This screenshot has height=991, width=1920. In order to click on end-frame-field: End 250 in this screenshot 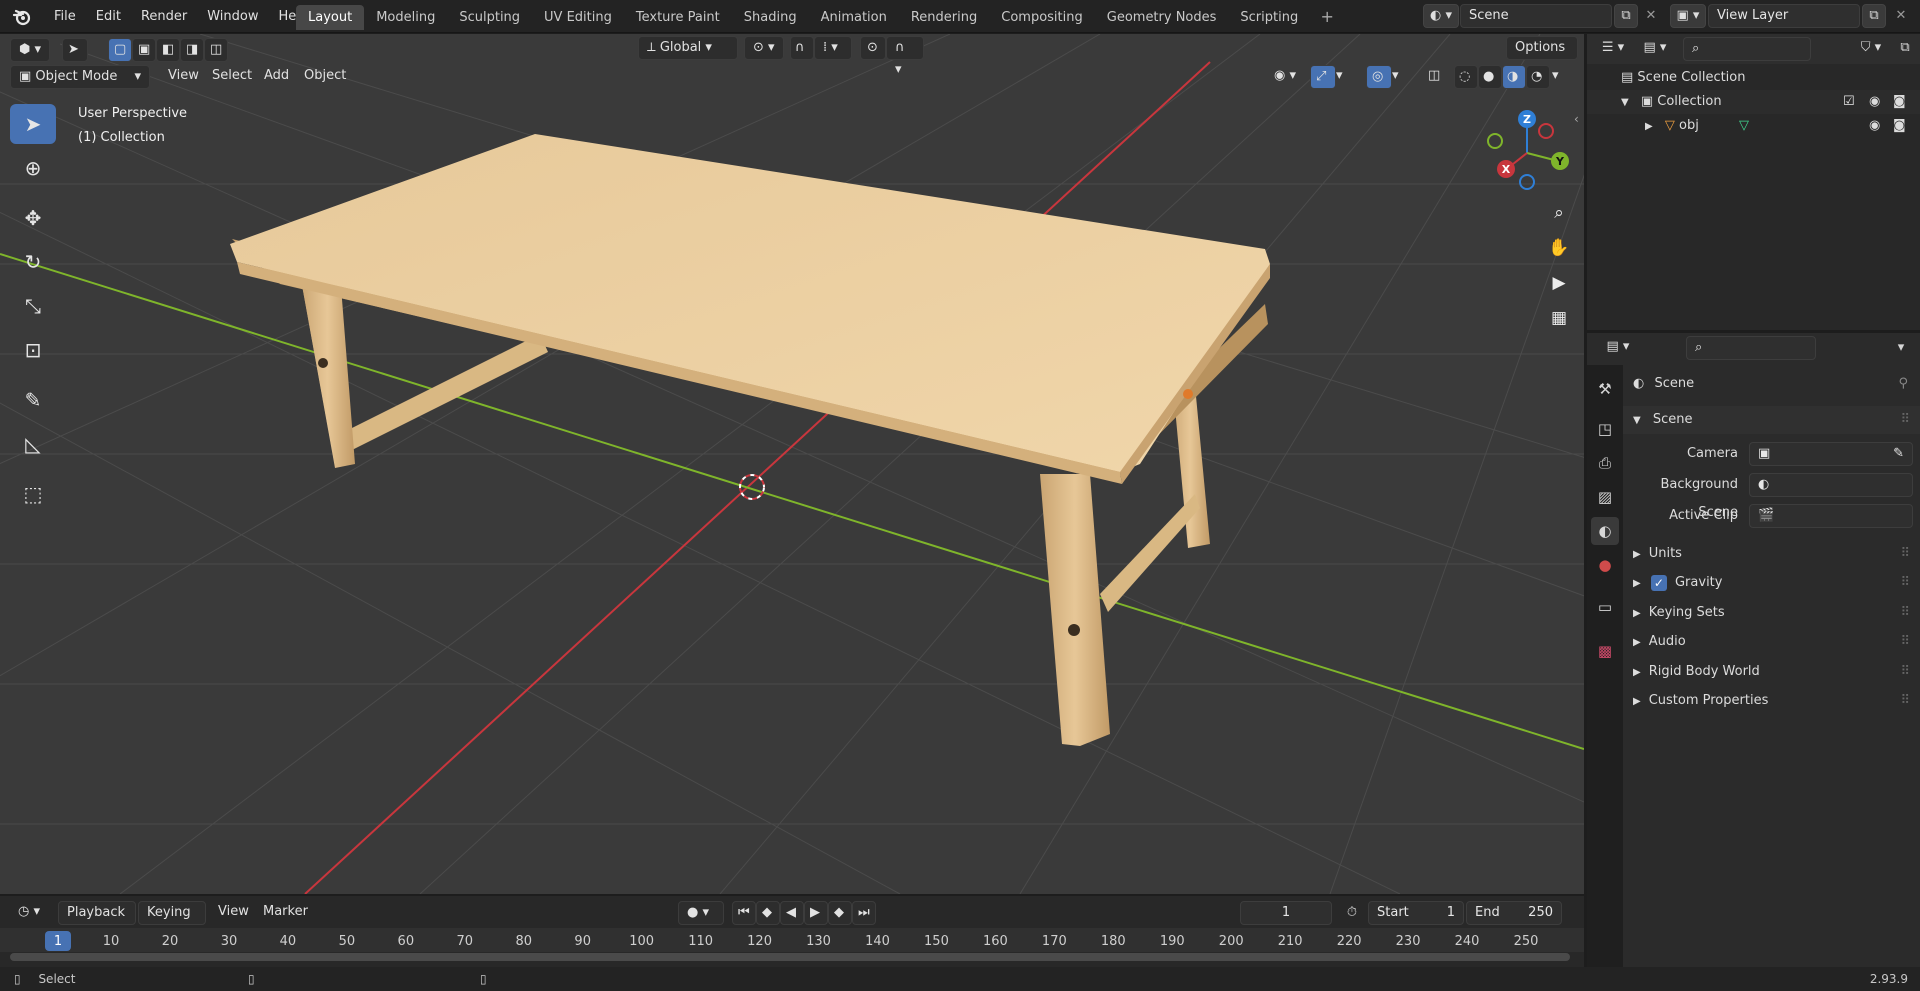, I will do `click(1514, 913)`.